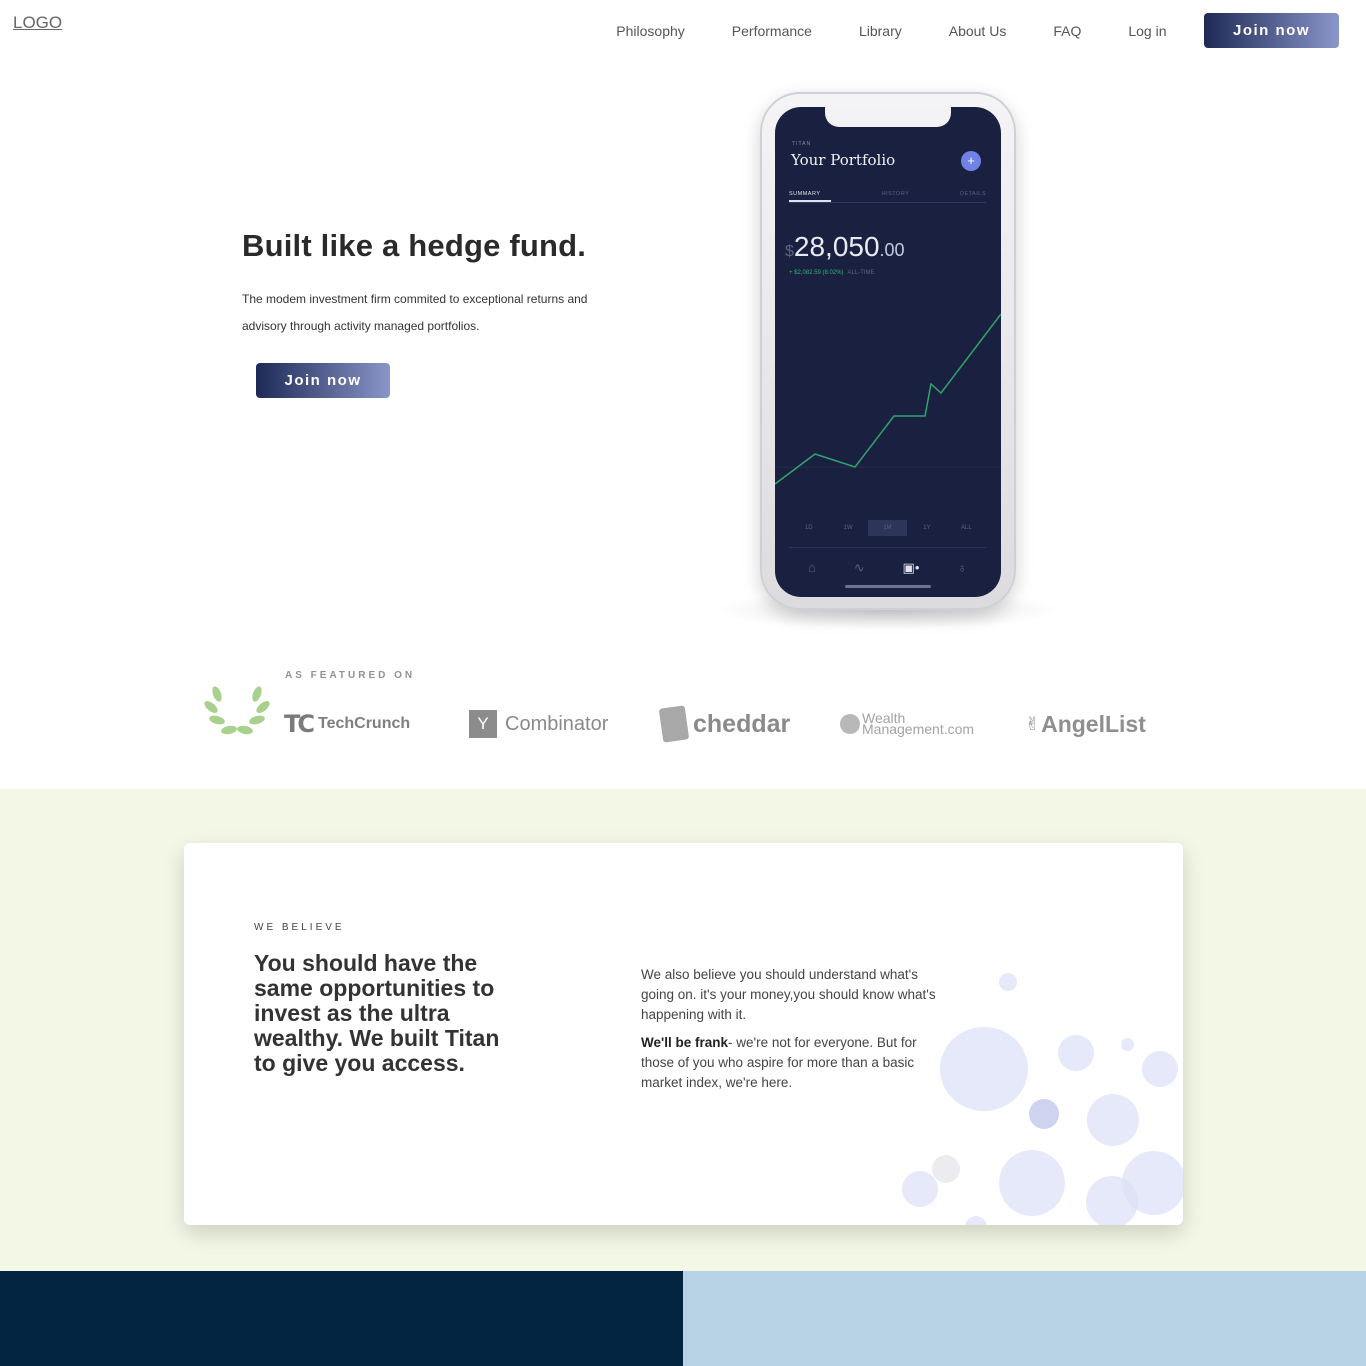 This screenshot has width=1366, height=1366. Describe the element at coordinates (811, 567) in the screenshot. I see `home-icon: ⌂` at that location.